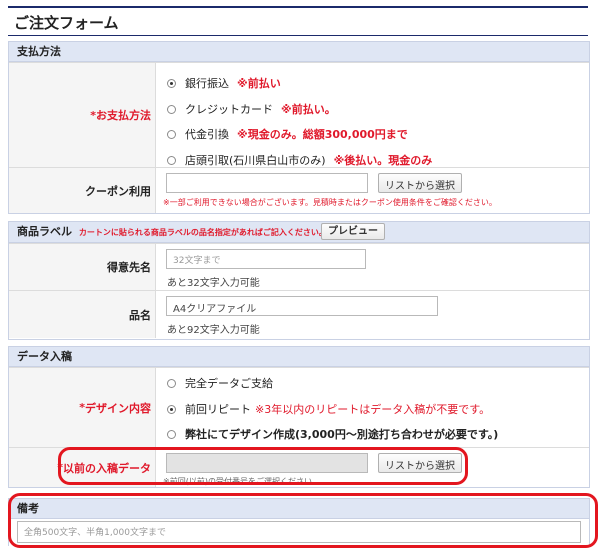 The width and height of the screenshot is (608, 550). Describe the element at coordinates (299, 52) in the screenshot. I see `payment-header: 支払方法` at that location.